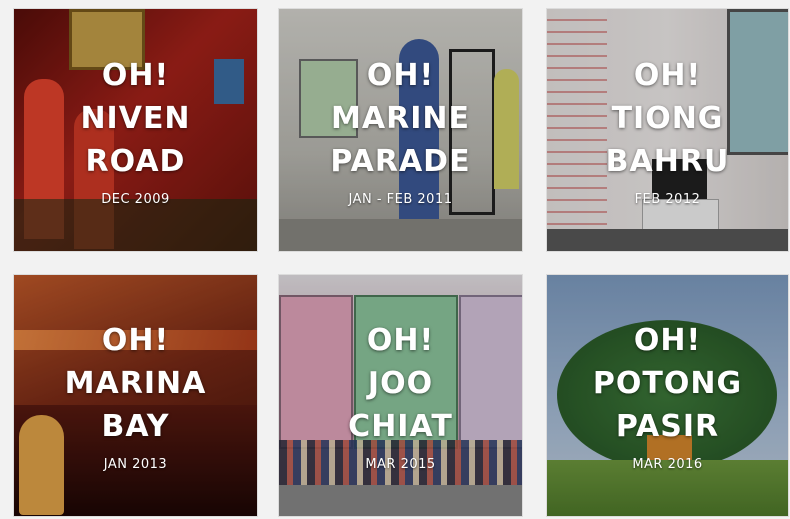 This screenshot has width=790, height=519. I want to click on tile-marine-parade: OH! MARINE PARADE JAN - FEB 2011, so click(400, 130).